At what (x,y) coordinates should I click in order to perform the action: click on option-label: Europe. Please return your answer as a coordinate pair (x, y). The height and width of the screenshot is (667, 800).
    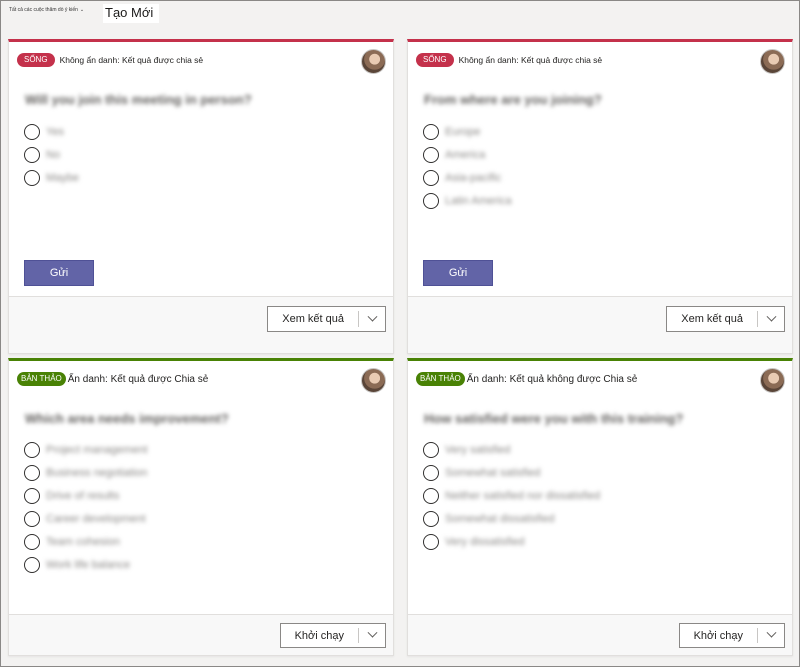
    Looking at the image, I should click on (463, 131).